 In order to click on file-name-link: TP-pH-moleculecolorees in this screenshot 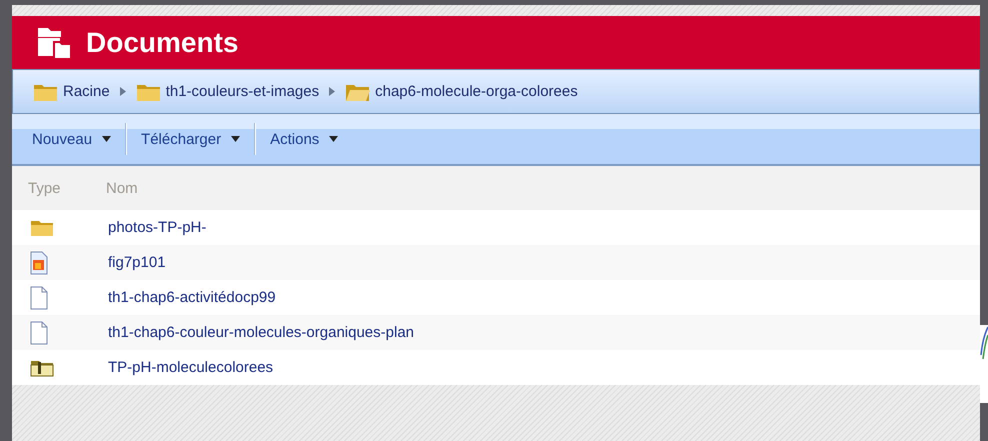, I will do `click(191, 367)`.